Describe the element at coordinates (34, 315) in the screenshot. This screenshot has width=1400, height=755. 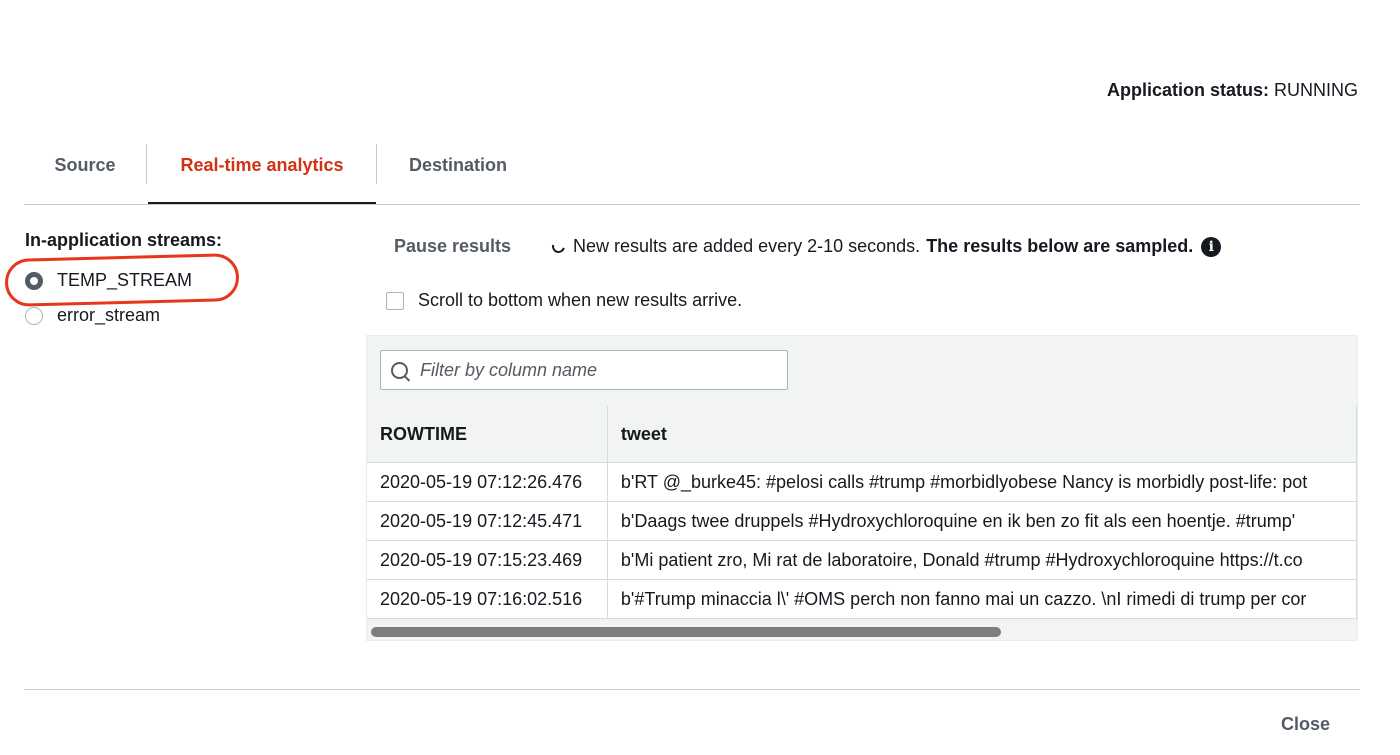
I see `radio-unchecked-icon` at that location.